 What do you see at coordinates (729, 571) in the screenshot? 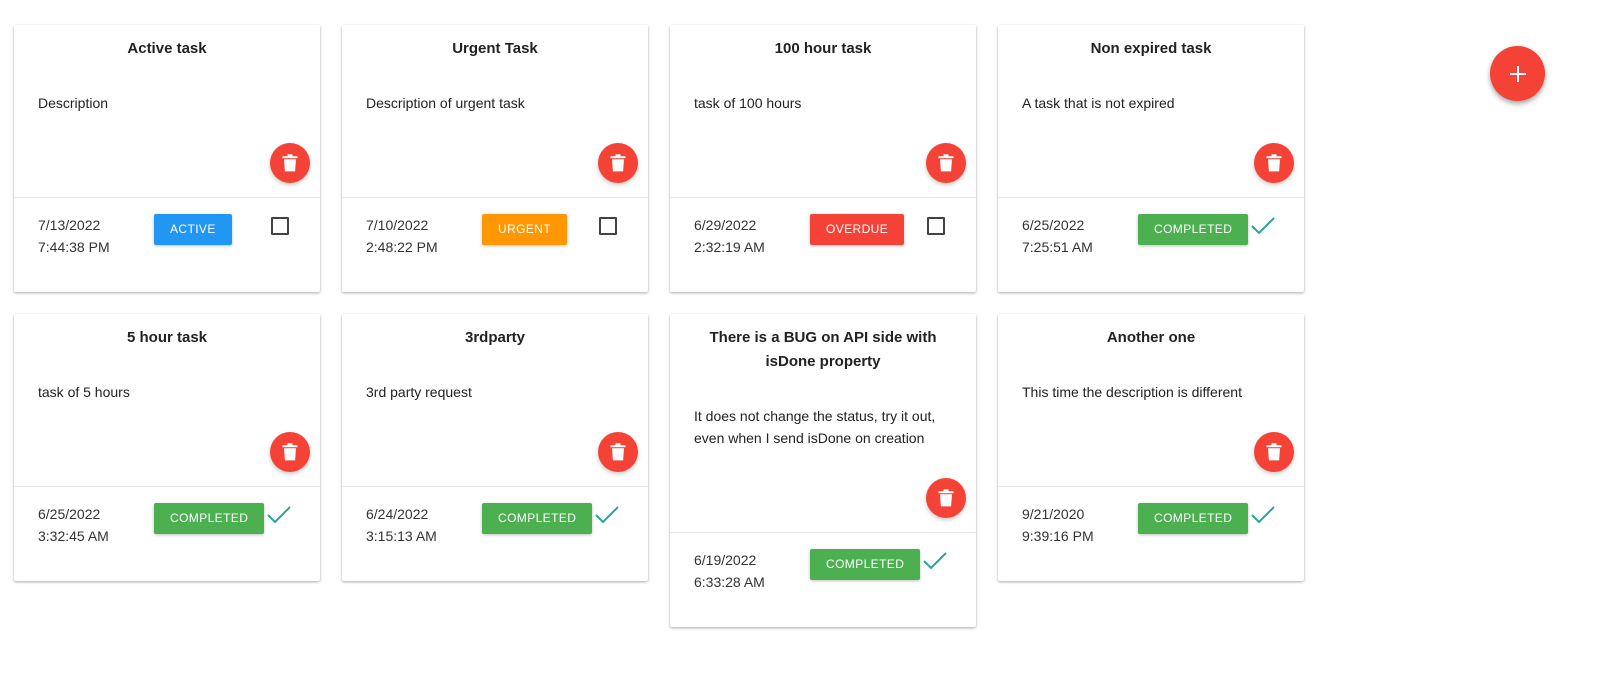
I see `task-timestamp: 6/19/2022 6:33:28 AM` at bounding box center [729, 571].